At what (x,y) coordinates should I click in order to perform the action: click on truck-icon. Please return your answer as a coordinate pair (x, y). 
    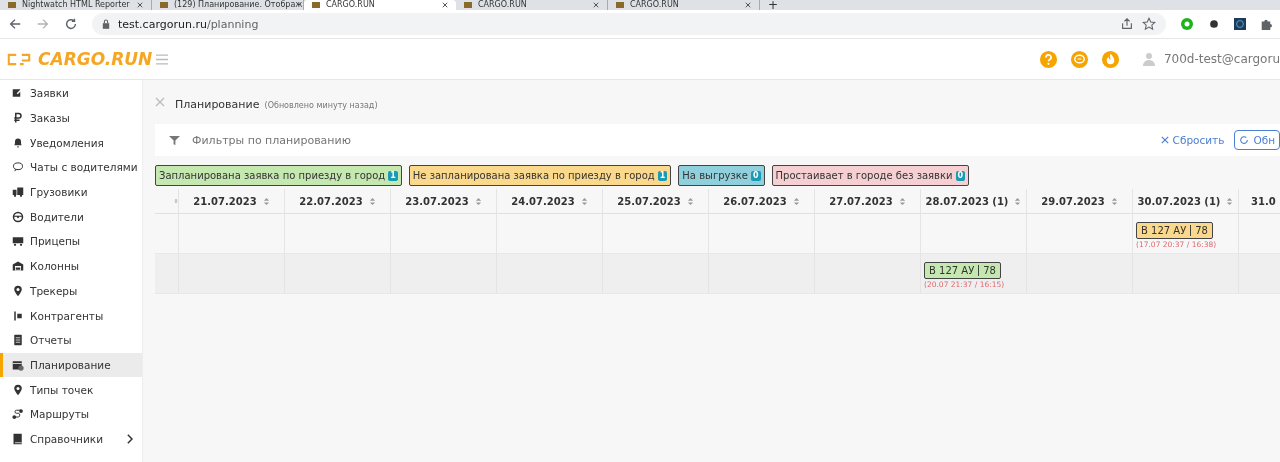
    Looking at the image, I should click on (18, 192).